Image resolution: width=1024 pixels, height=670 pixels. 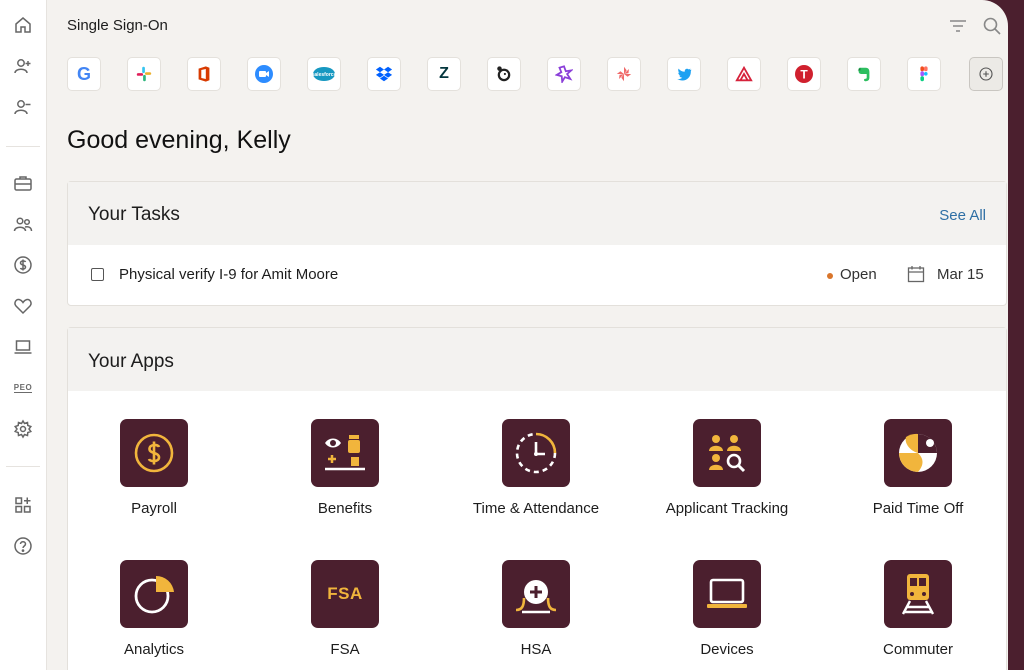 What do you see at coordinates (858, 274) in the screenshot?
I see `task-status: Open` at bounding box center [858, 274].